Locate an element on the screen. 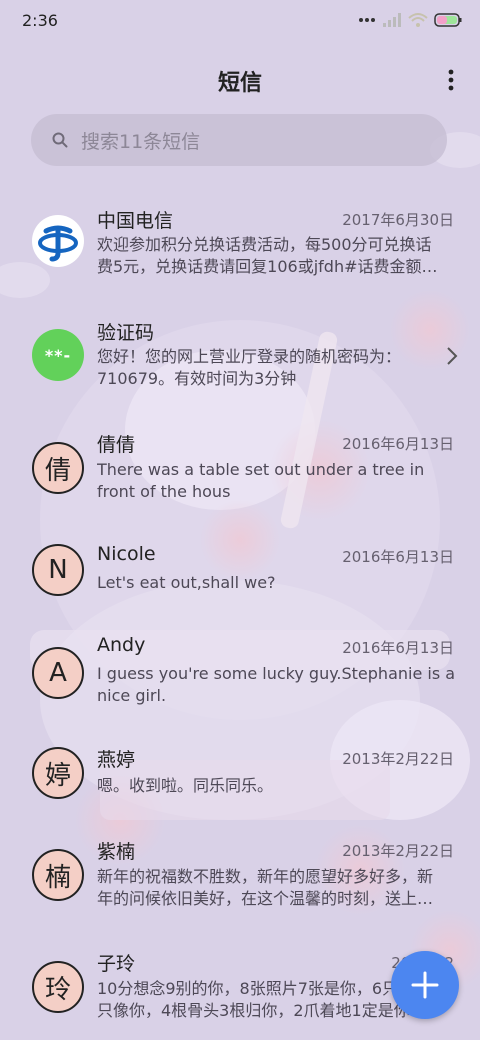  new-message-button is located at coordinates (425, 985).